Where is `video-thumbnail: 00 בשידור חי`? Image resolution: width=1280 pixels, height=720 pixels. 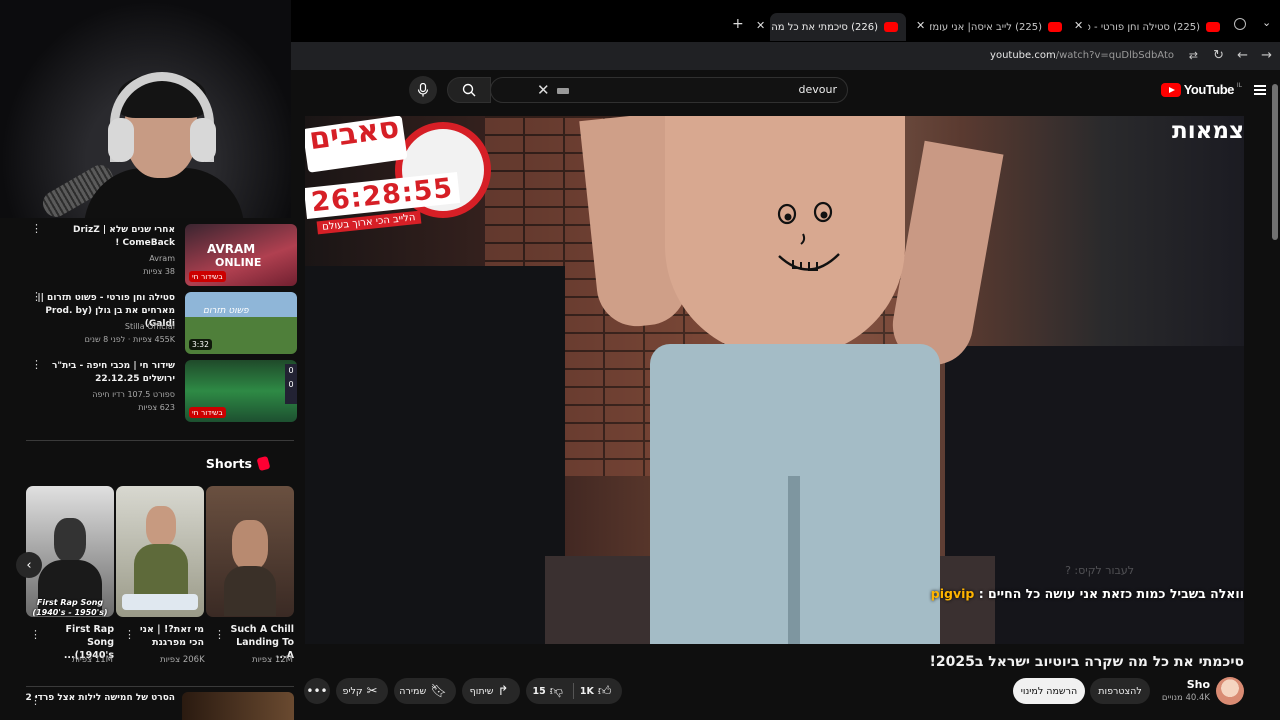
video-thumbnail: 00 בשידור חי is located at coordinates (241, 391).